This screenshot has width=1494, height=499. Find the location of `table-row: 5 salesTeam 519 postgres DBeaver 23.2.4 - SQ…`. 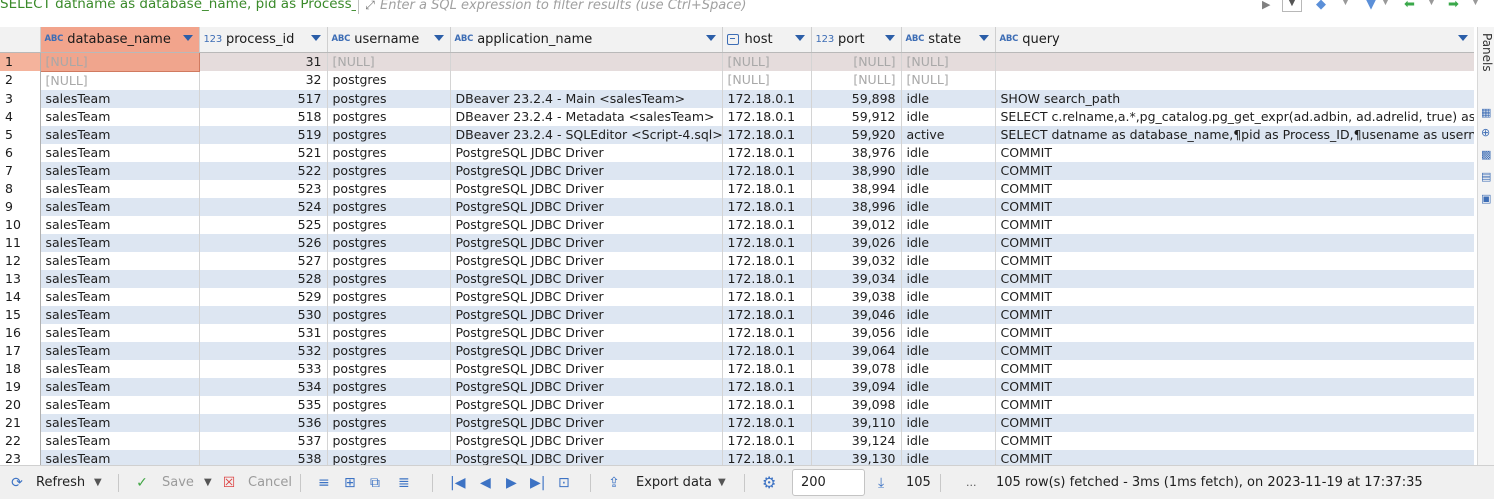

table-row: 5 salesTeam 519 postgres DBeaver 23.2.4 - SQ… is located at coordinates (737, 134).